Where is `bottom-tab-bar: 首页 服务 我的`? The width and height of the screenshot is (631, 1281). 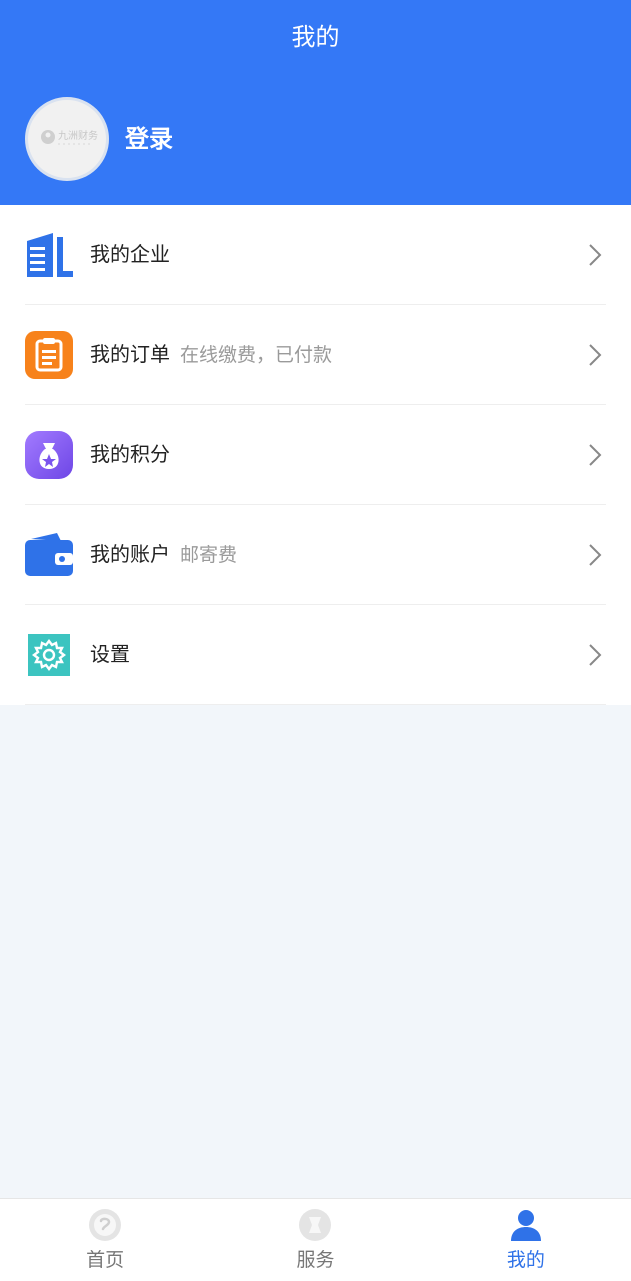 bottom-tab-bar: 首页 服务 我的 is located at coordinates (315, 1239).